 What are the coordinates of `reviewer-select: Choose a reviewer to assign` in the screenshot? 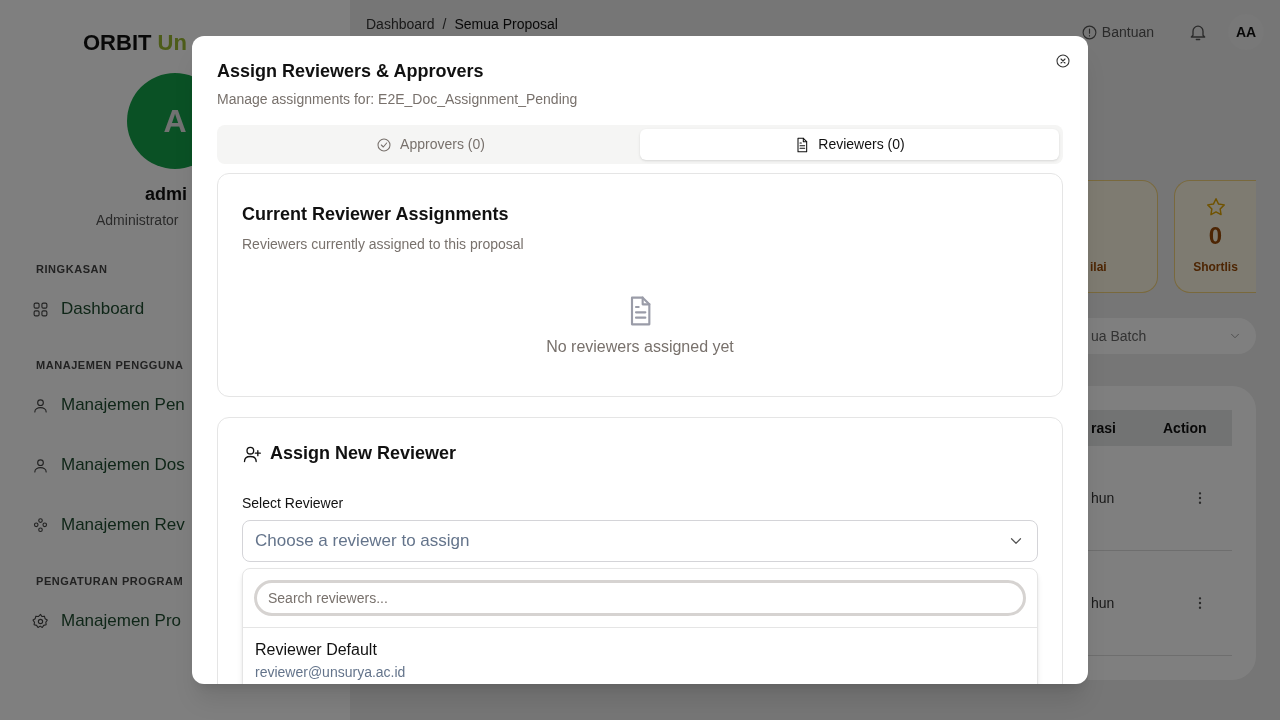 It's located at (640, 541).